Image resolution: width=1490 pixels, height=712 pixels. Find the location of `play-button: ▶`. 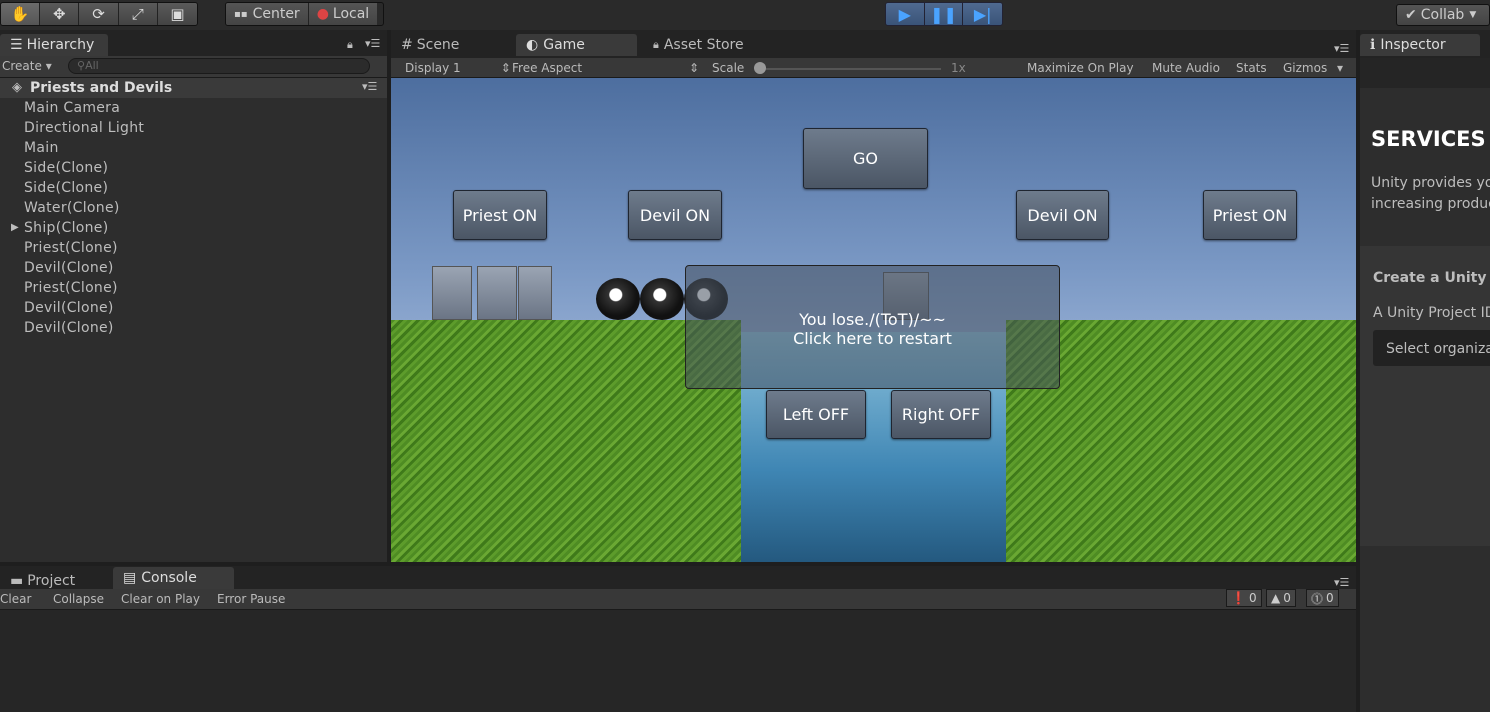

play-button: ▶ is located at coordinates (905, 14).